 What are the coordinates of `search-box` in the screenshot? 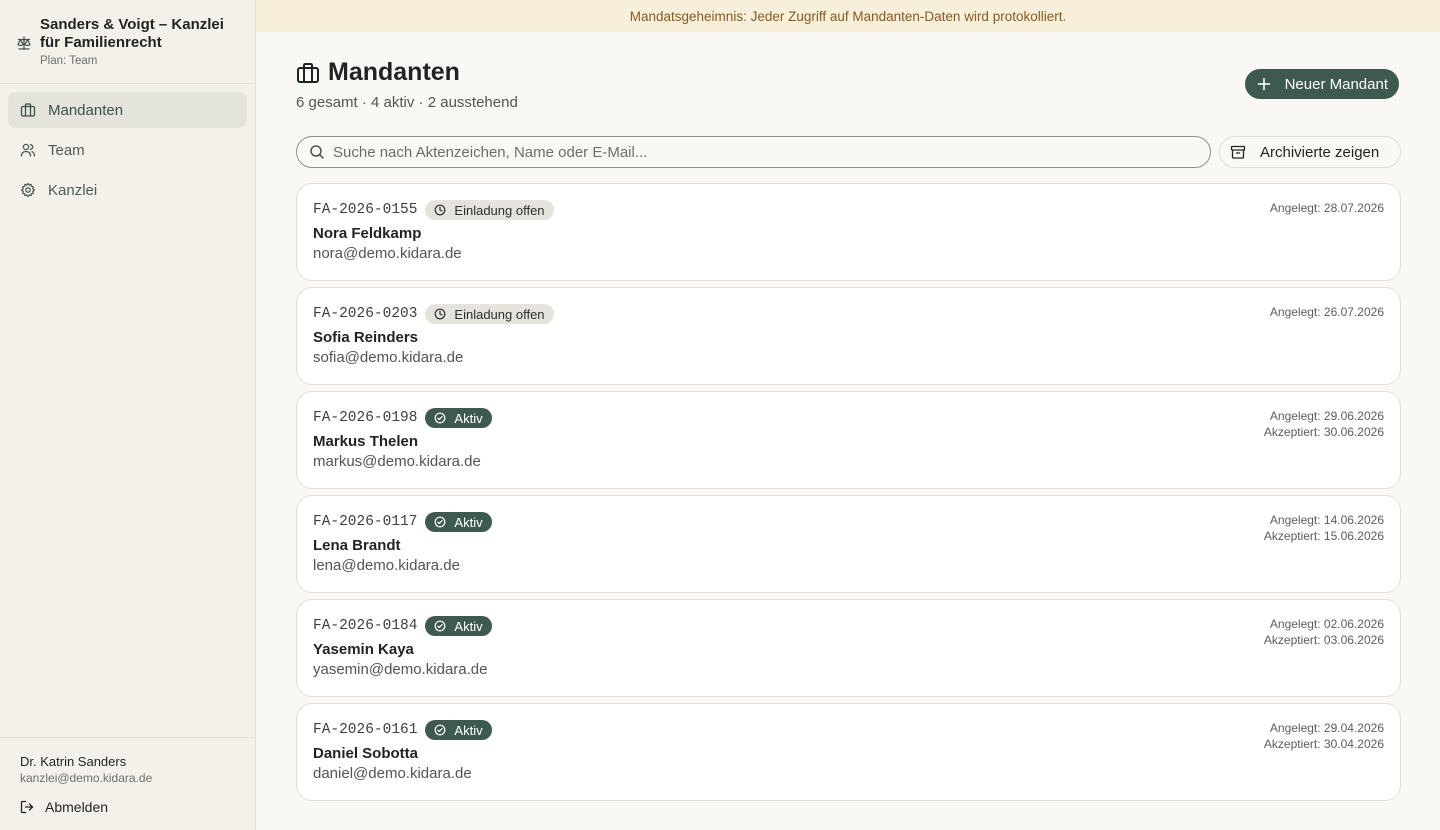 It's located at (753, 152).